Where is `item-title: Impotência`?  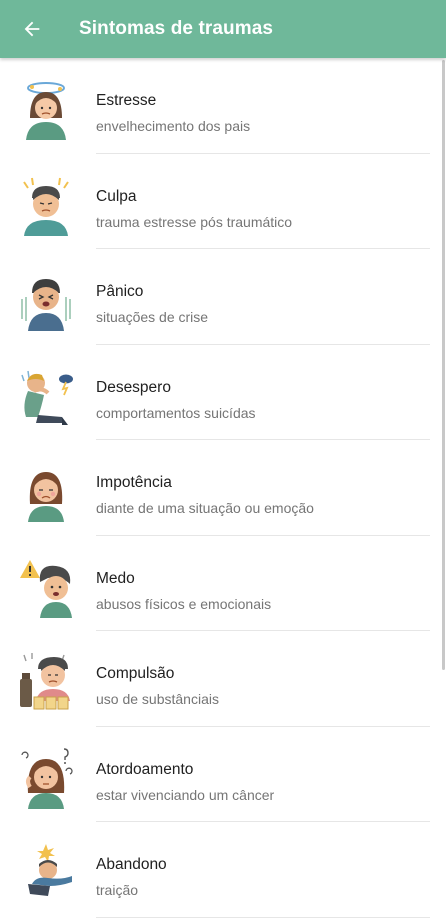
item-title: Impotência is located at coordinates (134, 482).